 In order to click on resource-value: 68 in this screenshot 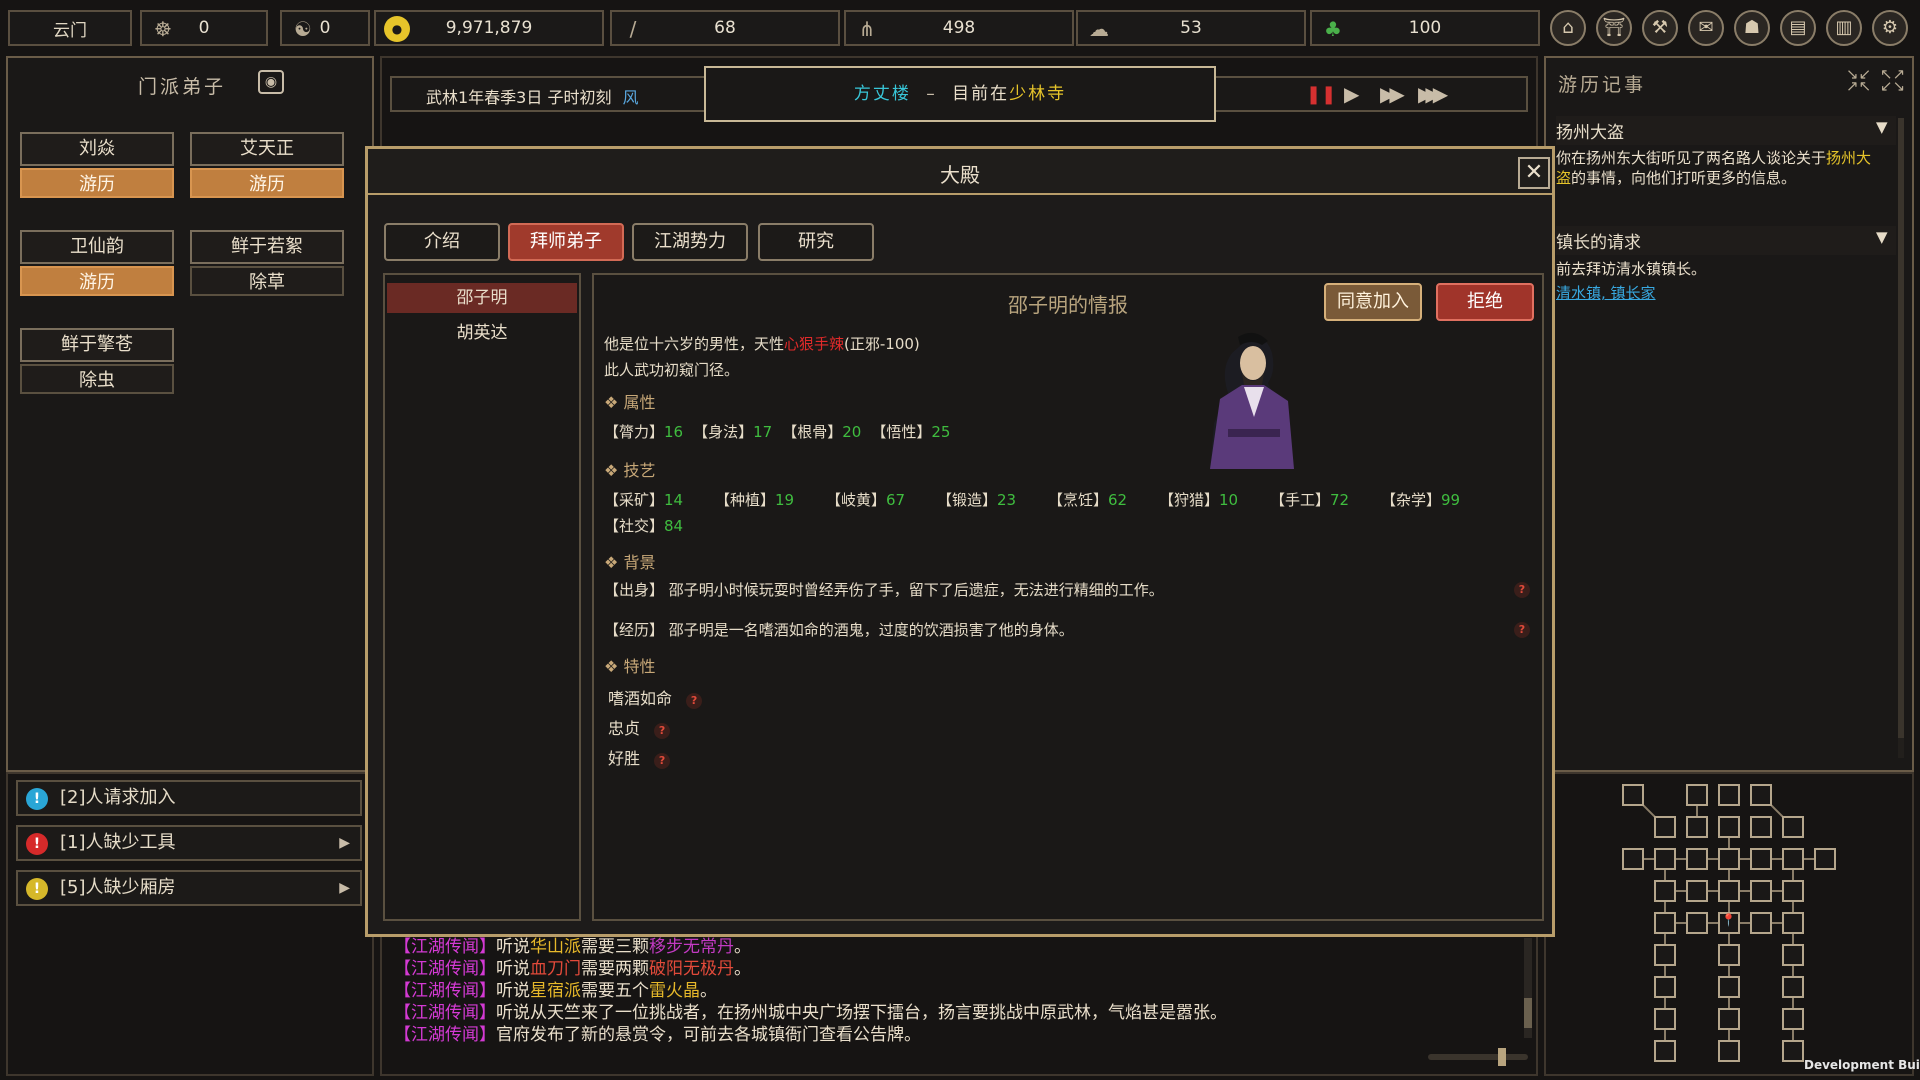, I will do `click(725, 28)`.